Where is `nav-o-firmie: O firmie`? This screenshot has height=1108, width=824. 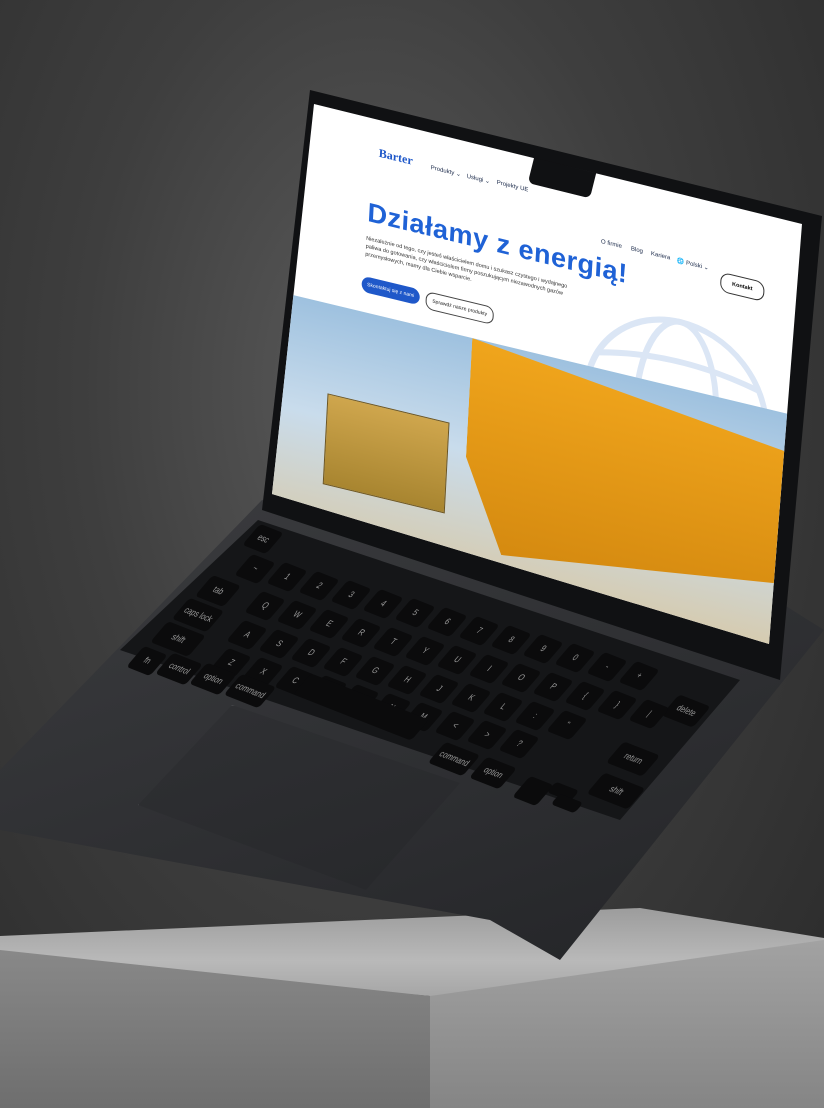
nav-o-firmie: O firmie is located at coordinates (611, 244).